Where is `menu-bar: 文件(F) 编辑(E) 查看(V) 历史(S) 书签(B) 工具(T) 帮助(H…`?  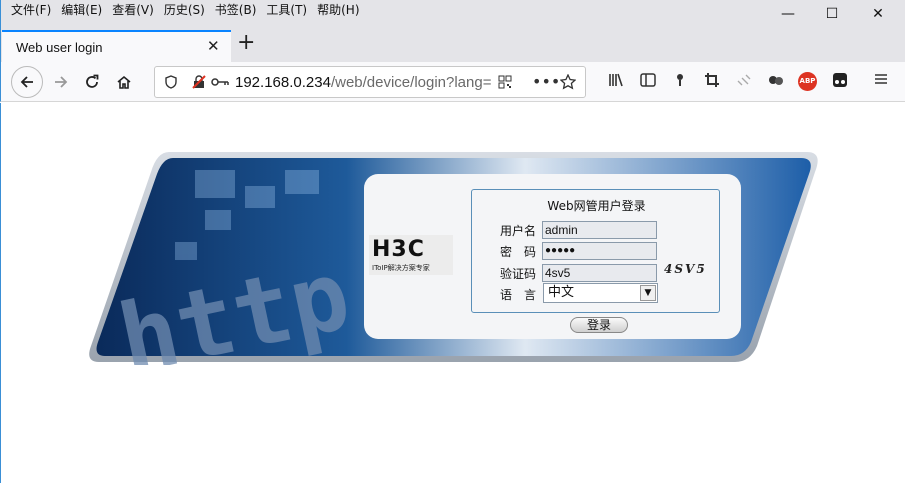
menu-bar: 文件(F) 编辑(E) 查看(V) 历史(S) 书签(B) 工具(T) 帮助(H… is located at coordinates (452, 14).